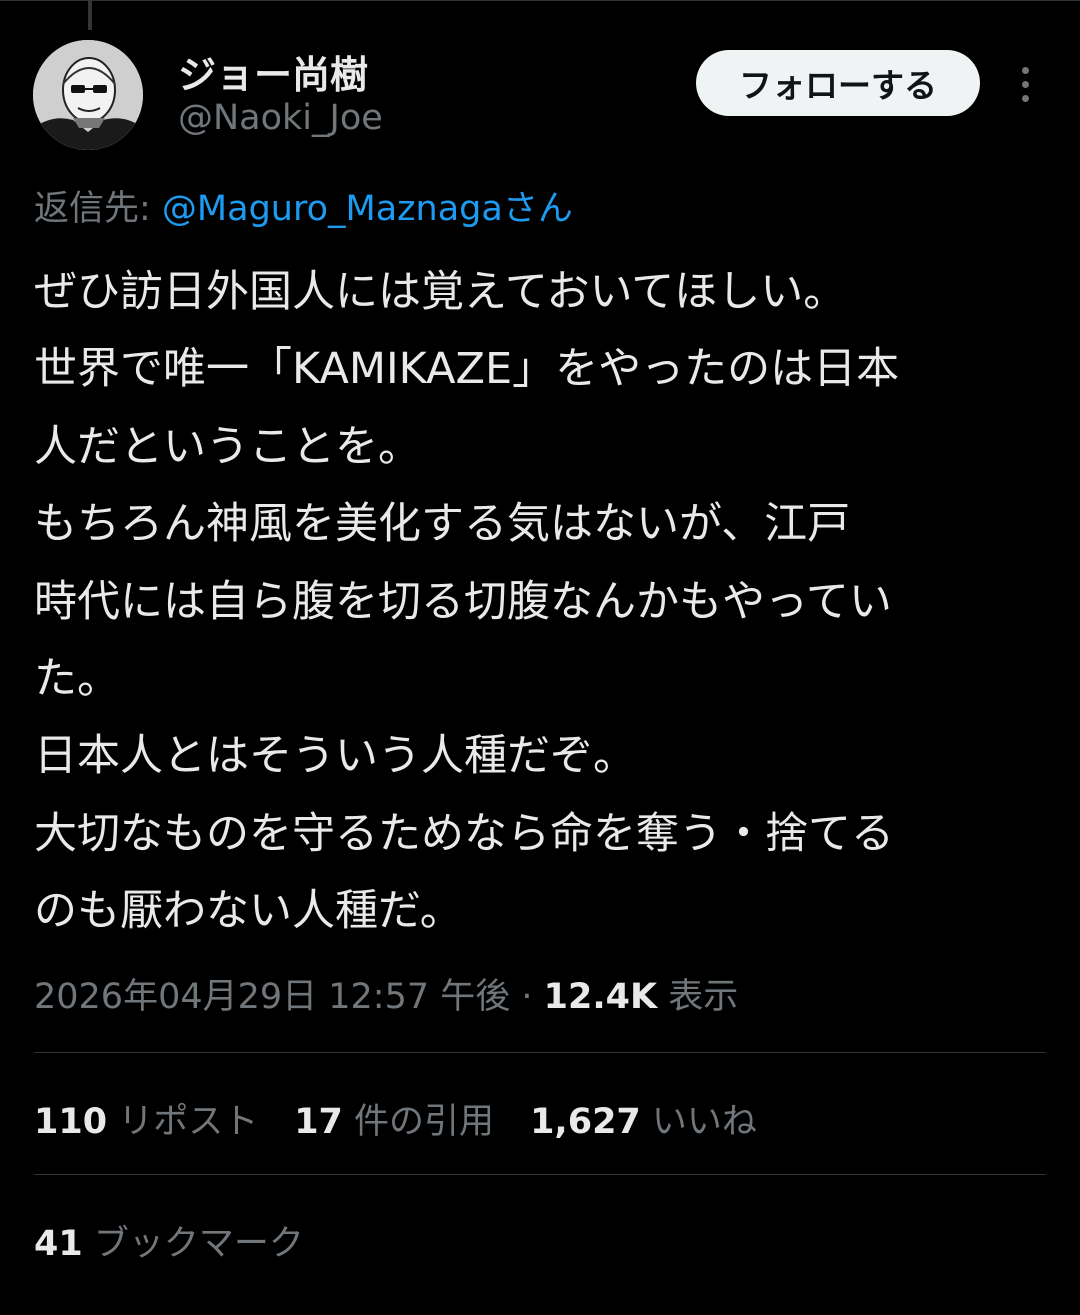 This screenshot has height=1315, width=1080. What do you see at coordinates (585, 1122) in the screenshot?
I see `likes-count: 1,627` at bounding box center [585, 1122].